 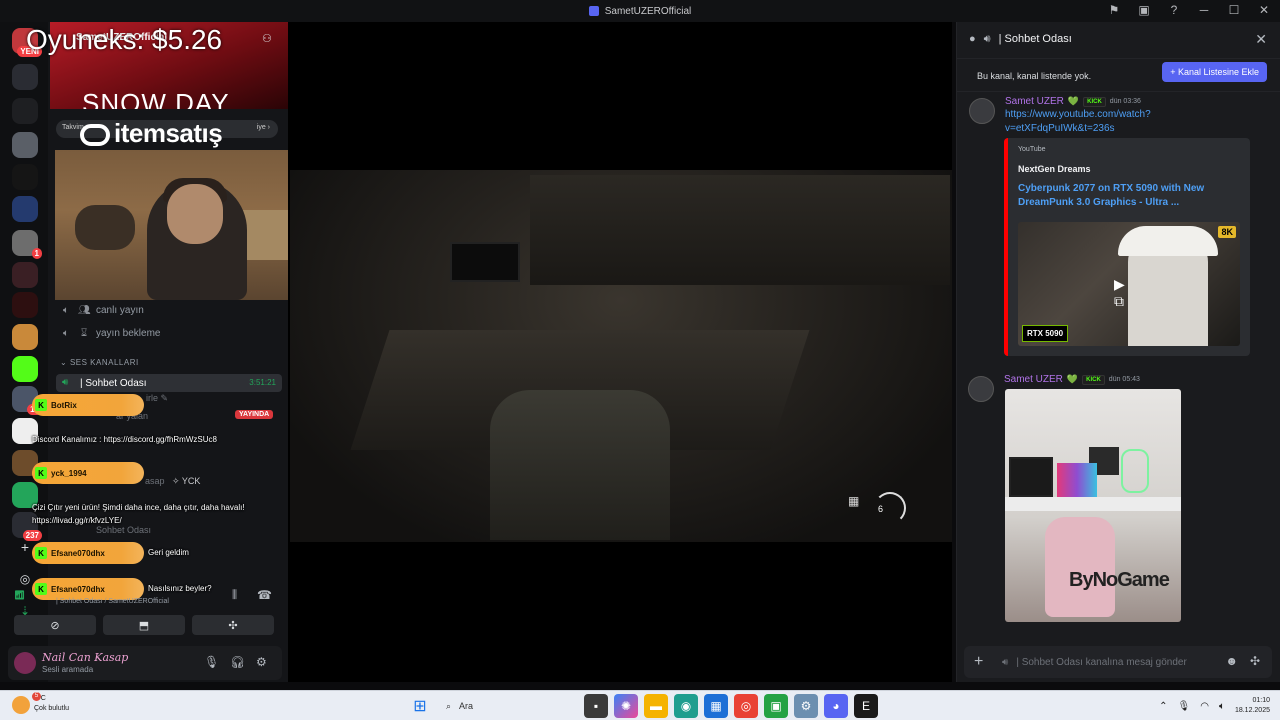 I want to click on channel-canli-yayin: 🔈︎ 👥︎ canlı yayın, so click(x=102, y=310).